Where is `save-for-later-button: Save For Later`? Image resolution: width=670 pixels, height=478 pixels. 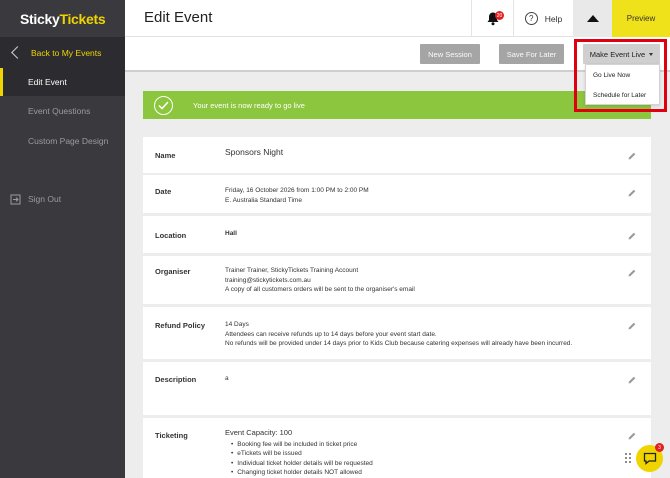 save-for-later-button: Save For Later is located at coordinates (531, 54).